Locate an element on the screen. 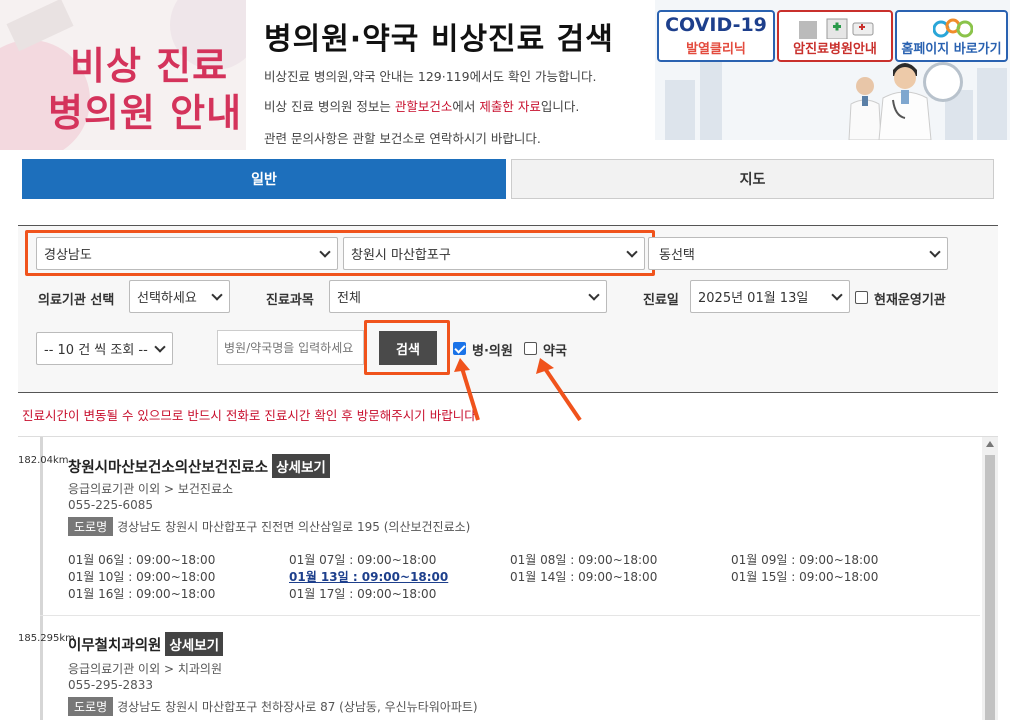 This screenshot has width=1021, height=720. city-select: 창원시 마산합포구 is located at coordinates (494, 253).